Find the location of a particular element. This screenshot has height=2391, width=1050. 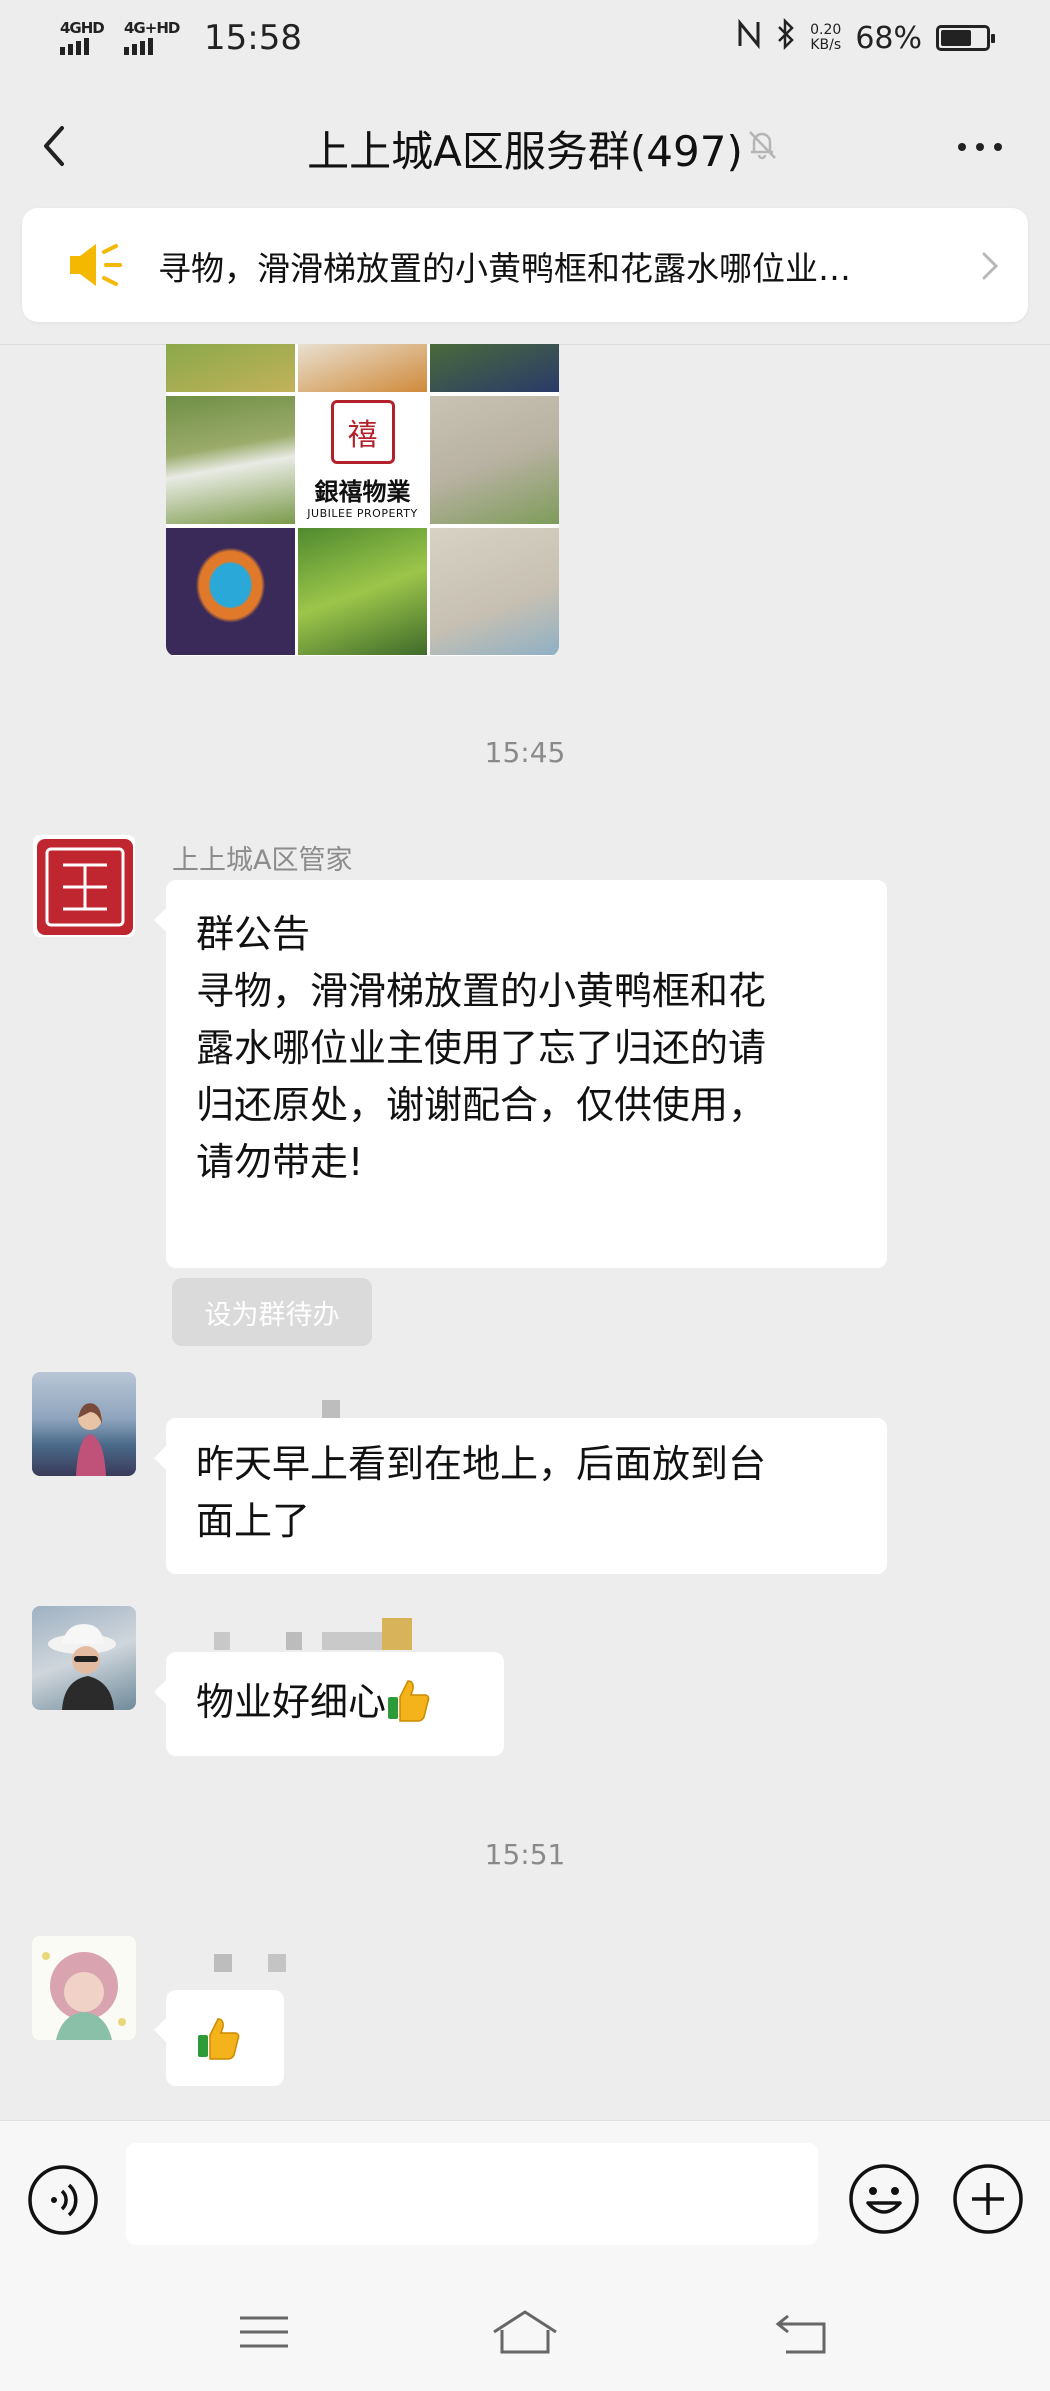

message-text: 物业好细心 is located at coordinates (291, 1702).